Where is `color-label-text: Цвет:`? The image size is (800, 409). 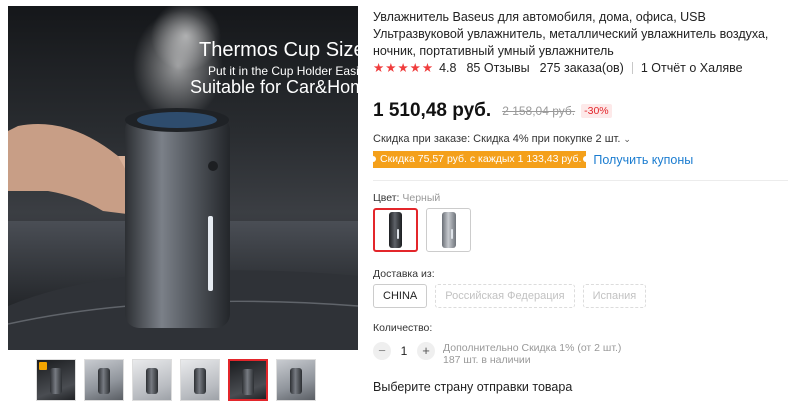 color-label-text: Цвет: is located at coordinates (386, 198).